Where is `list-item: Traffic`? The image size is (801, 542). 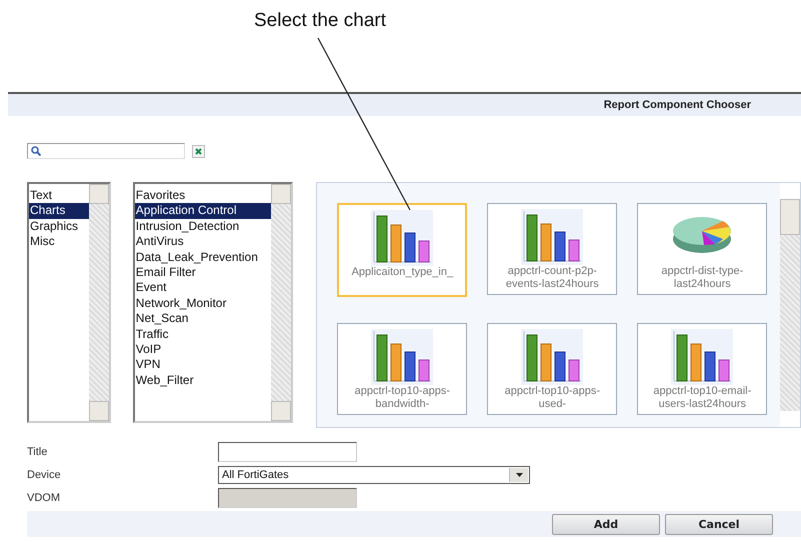 list-item: Traffic is located at coordinates (203, 334).